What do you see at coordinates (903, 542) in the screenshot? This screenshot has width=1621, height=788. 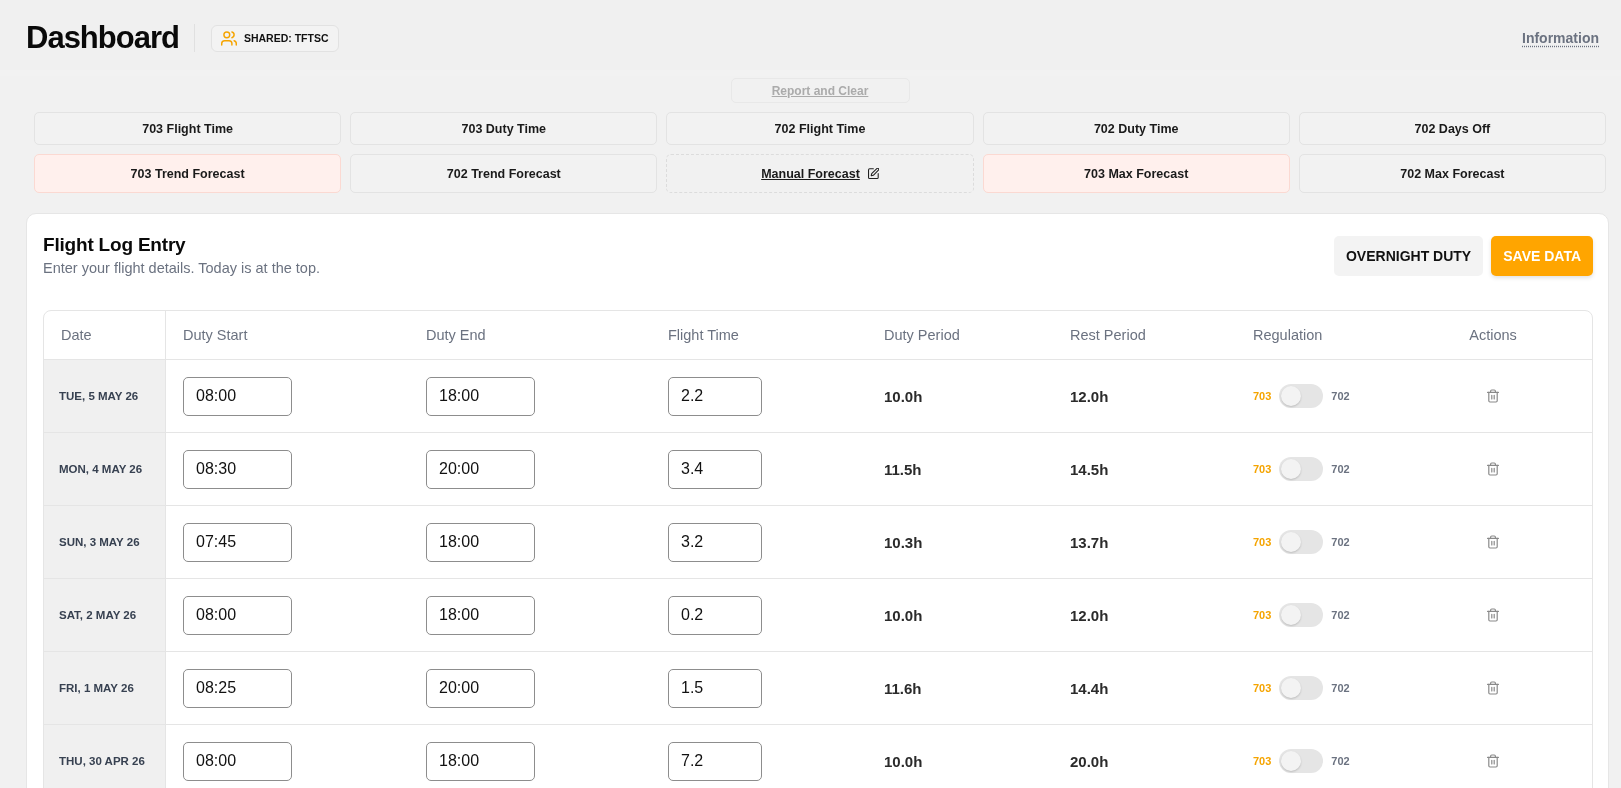 I see `duty-period-value: 10.3h` at bounding box center [903, 542].